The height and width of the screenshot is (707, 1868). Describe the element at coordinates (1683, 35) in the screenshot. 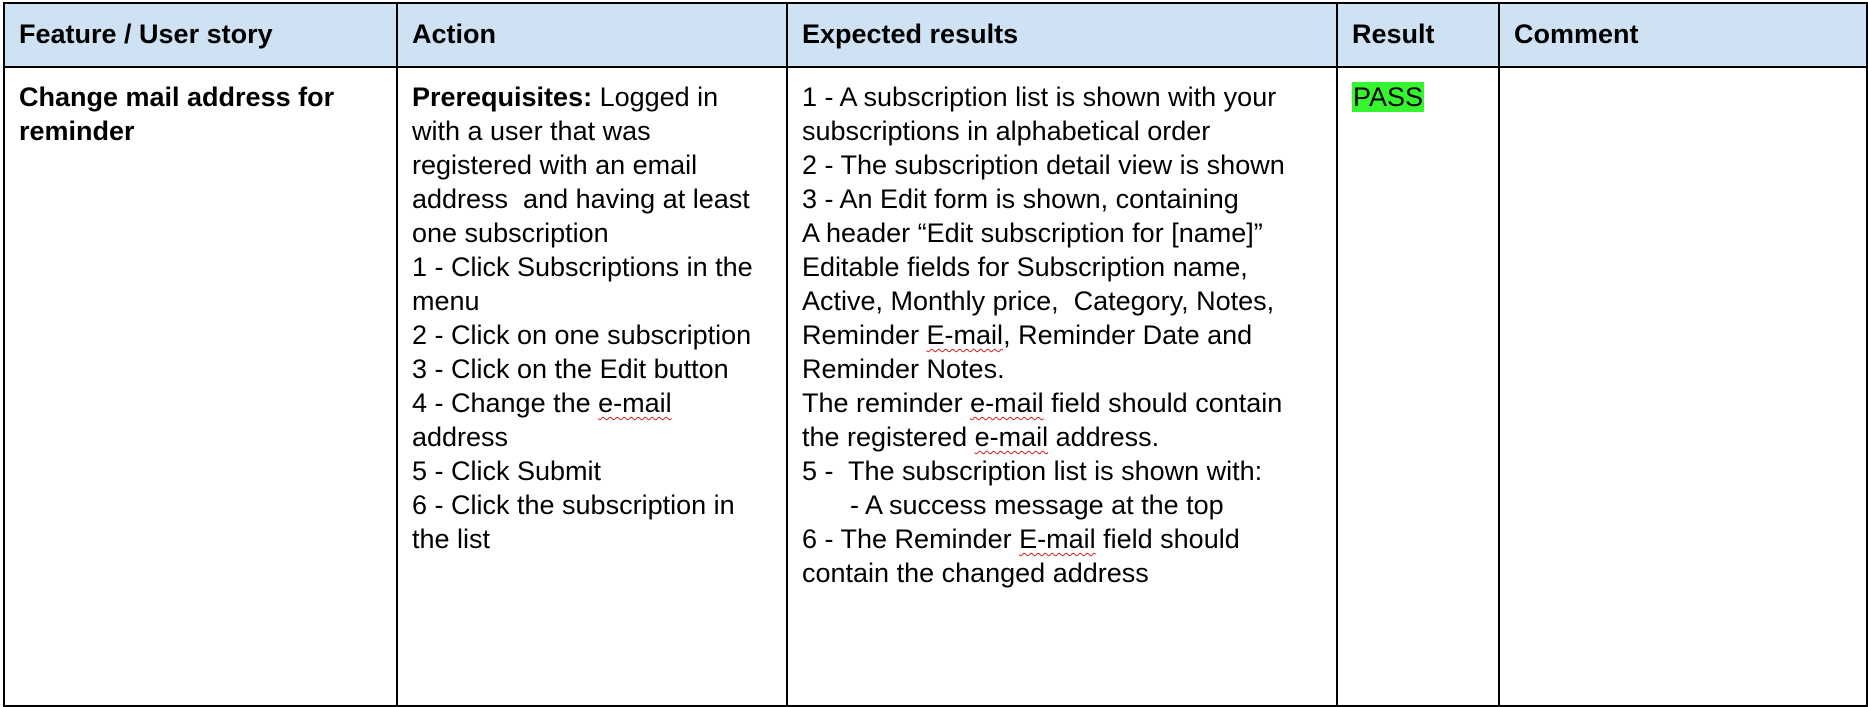

I see `header-cell-comment: Comment` at that location.